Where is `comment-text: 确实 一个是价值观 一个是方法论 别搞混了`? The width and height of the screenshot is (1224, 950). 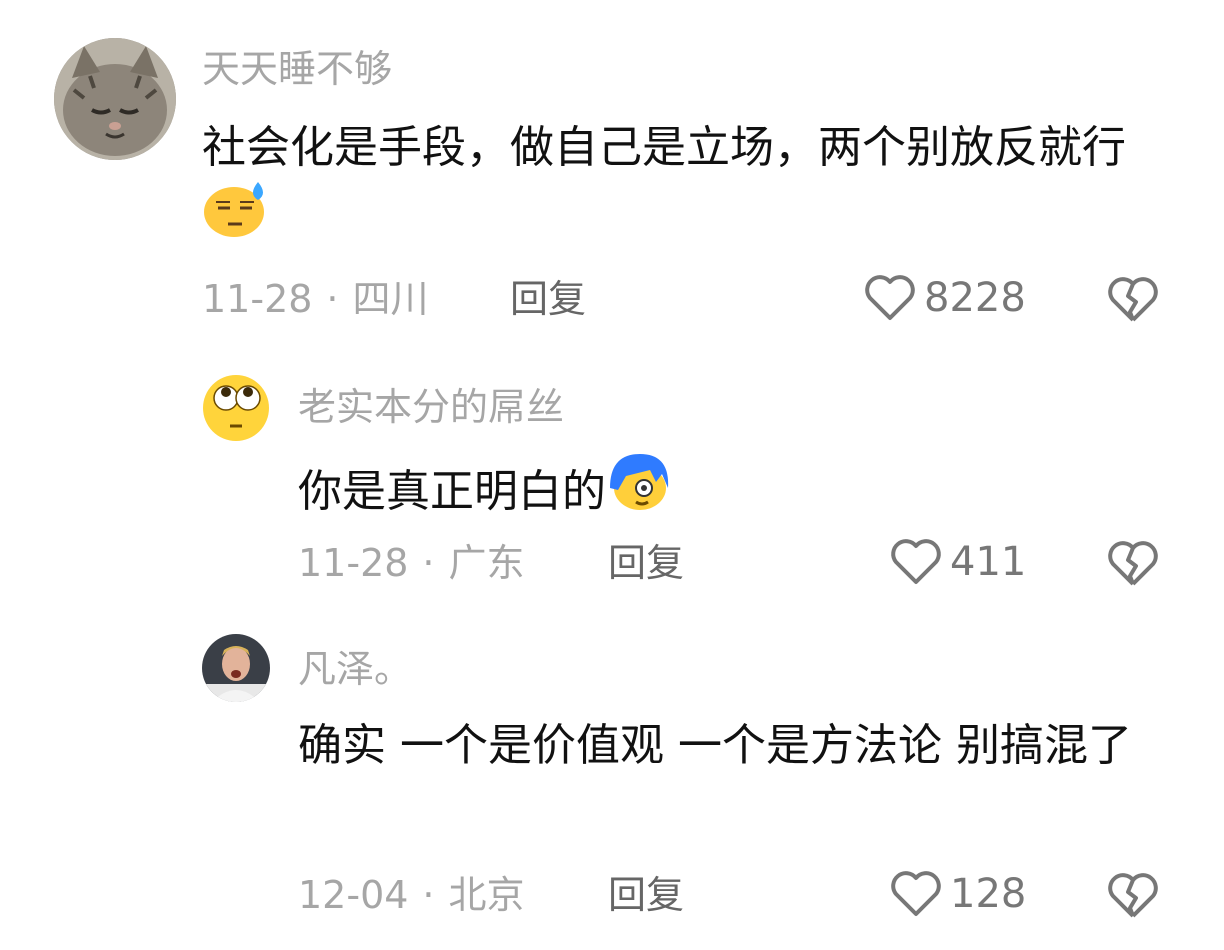
comment-text: 确实 一个是价值观 一个是方法论 别搞混了 is located at coordinates (715, 745).